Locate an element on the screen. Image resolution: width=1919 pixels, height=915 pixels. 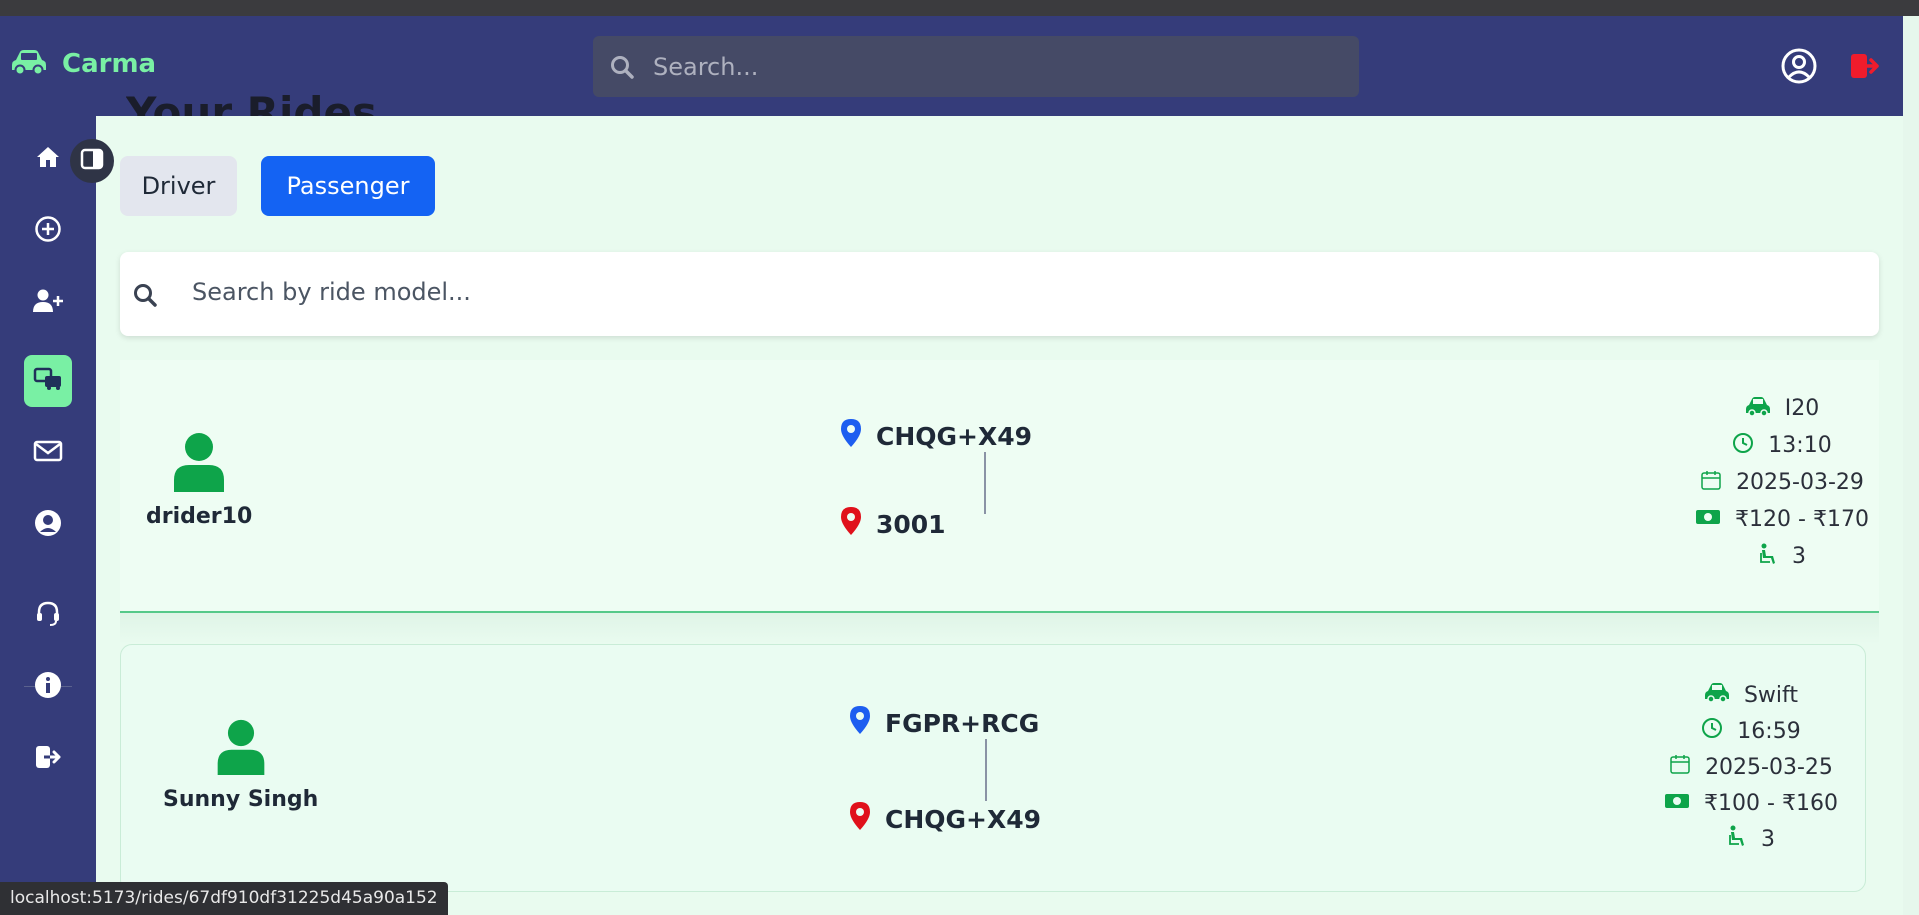
ride-time: 13:10 is located at coordinates (1782, 445).